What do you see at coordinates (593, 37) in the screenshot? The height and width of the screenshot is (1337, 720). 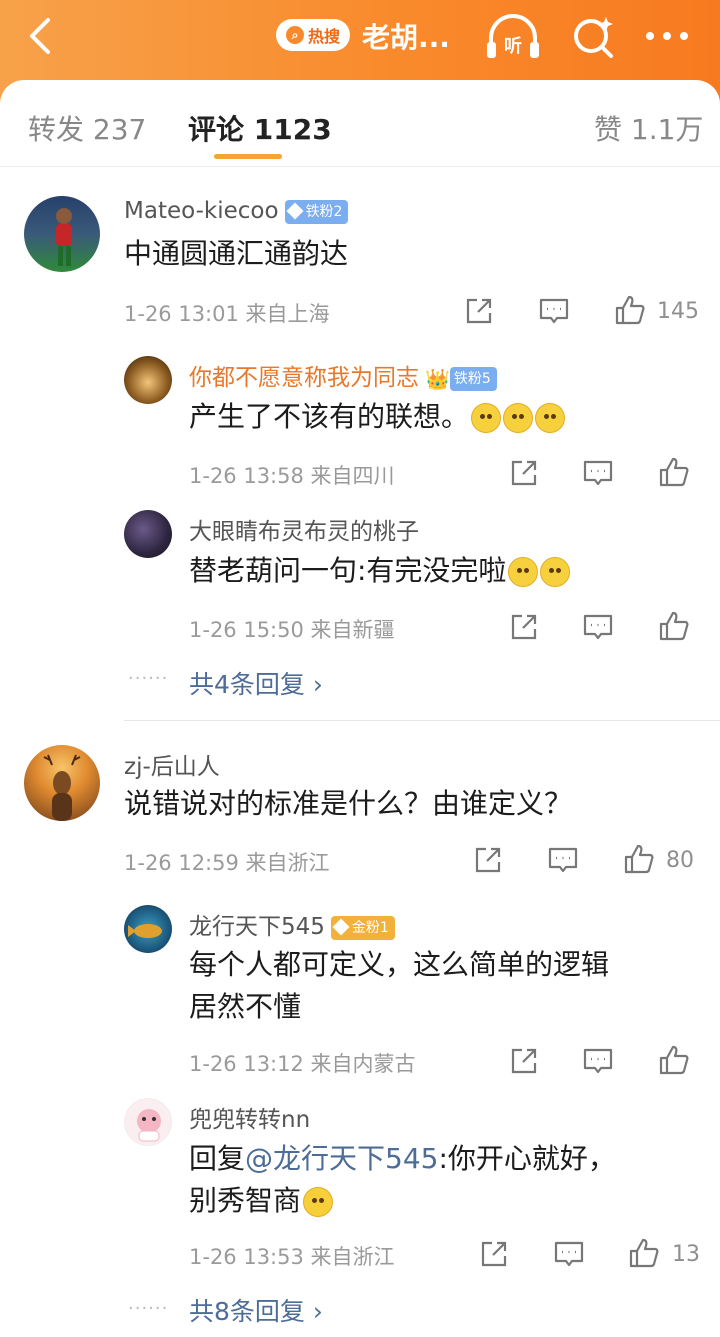 I see `ai-search-icon` at bounding box center [593, 37].